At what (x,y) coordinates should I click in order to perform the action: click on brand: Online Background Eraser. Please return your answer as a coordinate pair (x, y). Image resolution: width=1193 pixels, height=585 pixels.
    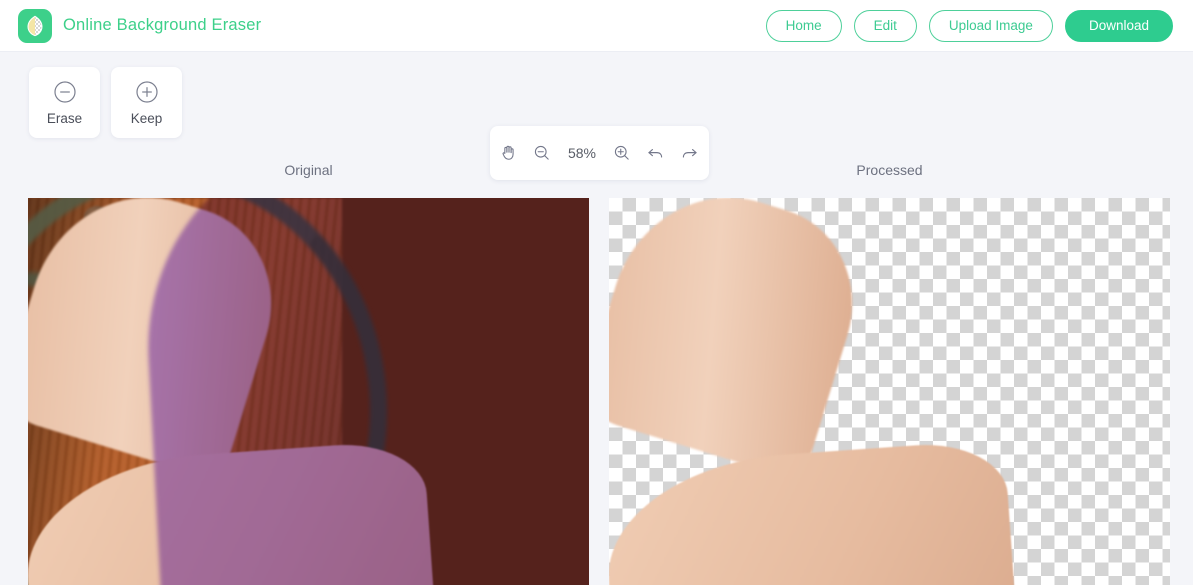
    Looking at the image, I should click on (140, 25).